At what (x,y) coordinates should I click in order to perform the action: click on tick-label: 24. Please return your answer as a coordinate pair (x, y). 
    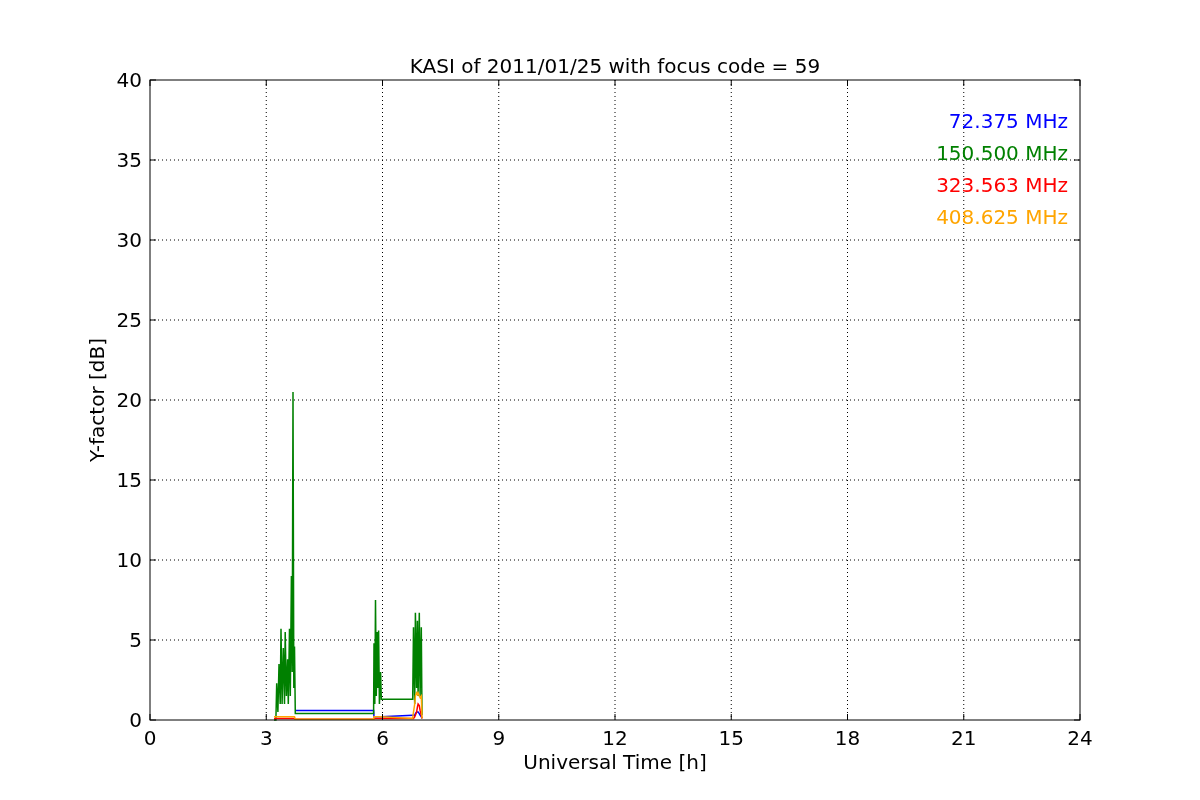
    Looking at the image, I should click on (1080, 738).